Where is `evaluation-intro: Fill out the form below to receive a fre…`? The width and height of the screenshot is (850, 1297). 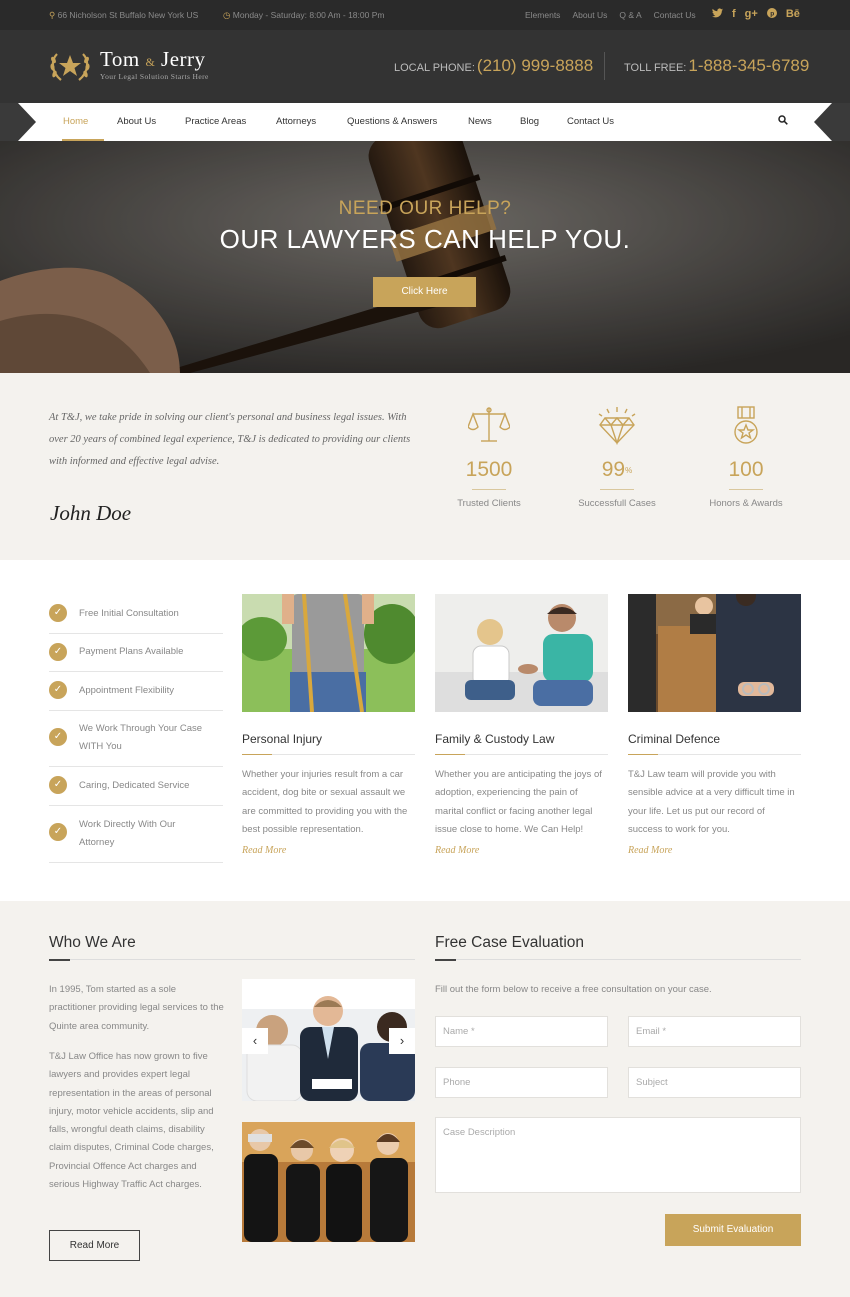 evaluation-intro: Fill out the form below to receive a fre… is located at coordinates (573, 989).